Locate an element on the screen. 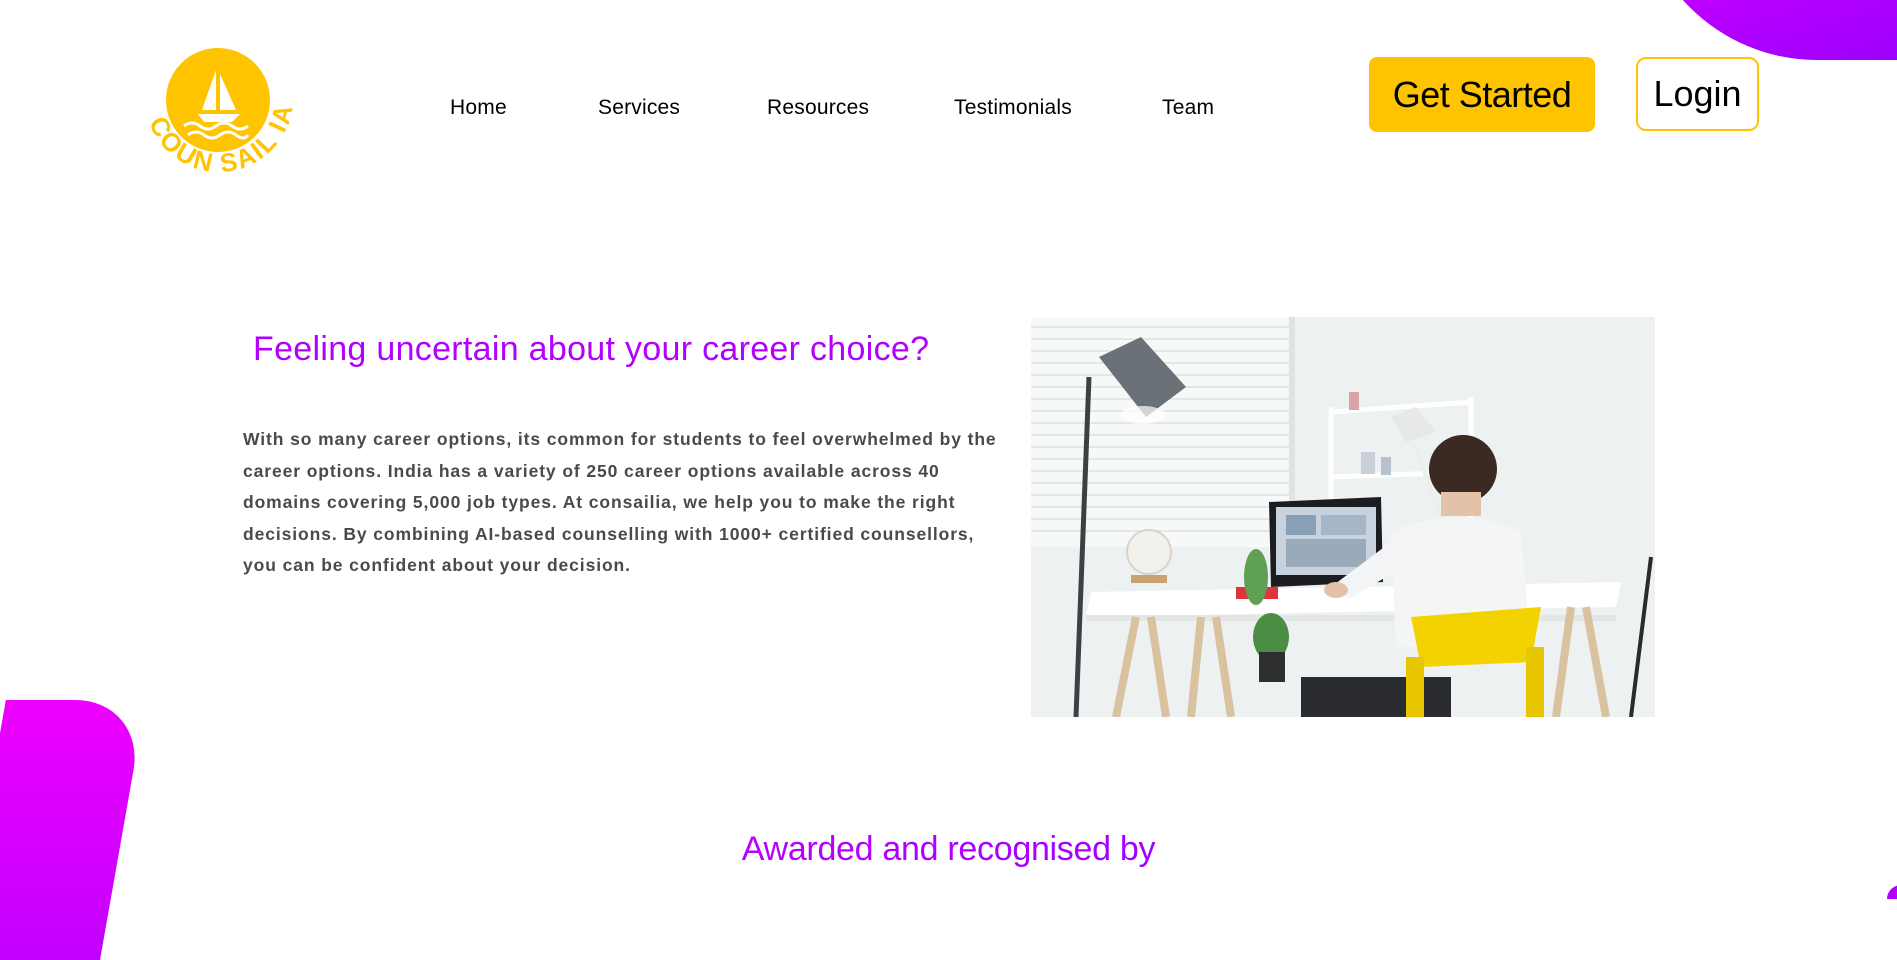  nav-item-home: Home is located at coordinates (478, 108).